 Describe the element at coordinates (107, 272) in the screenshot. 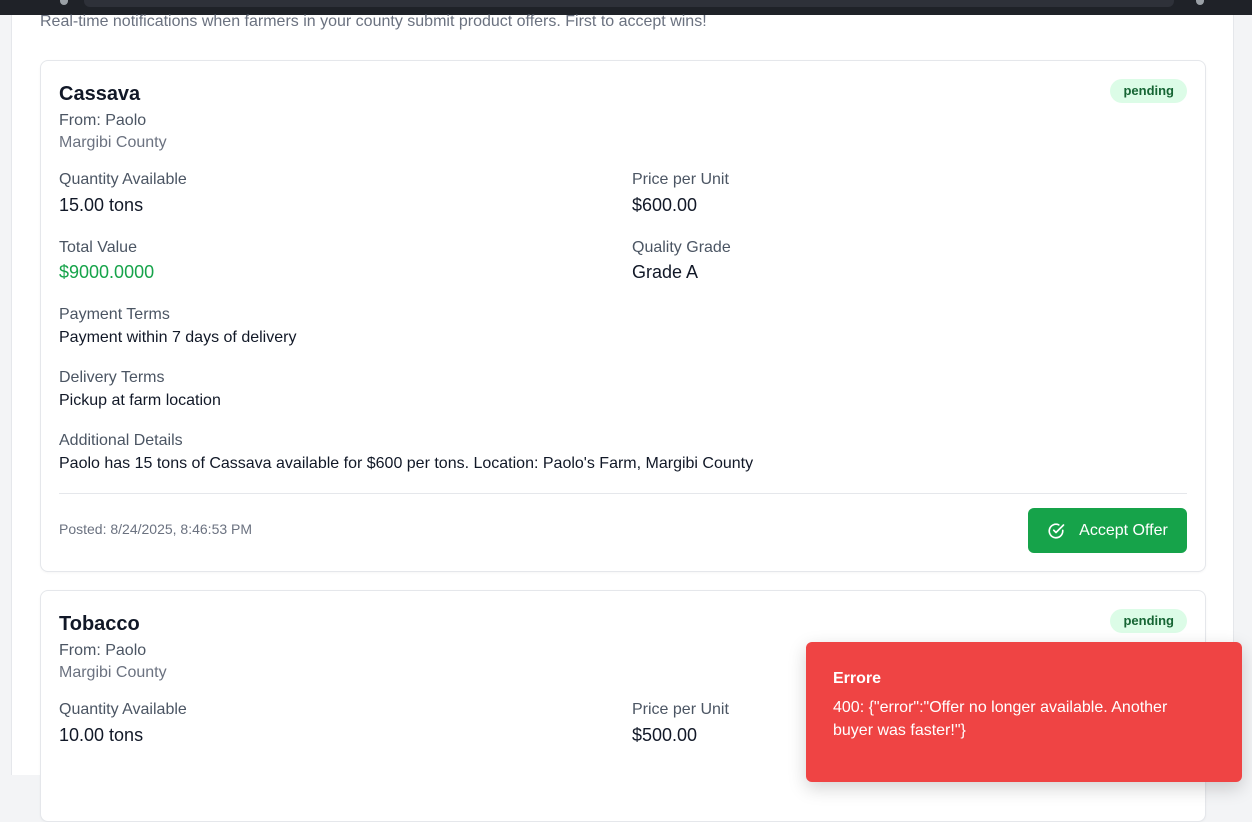

I see `total-value: $9000.0000` at that location.